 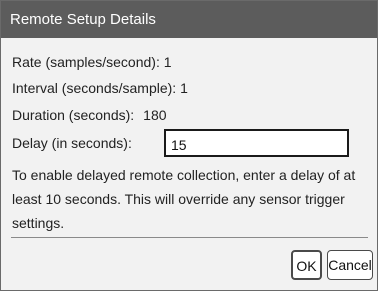 What do you see at coordinates (73, 115) in the screenshot?
I see `duration-label: Duration (seconds):` at bounding box center [73, 115].